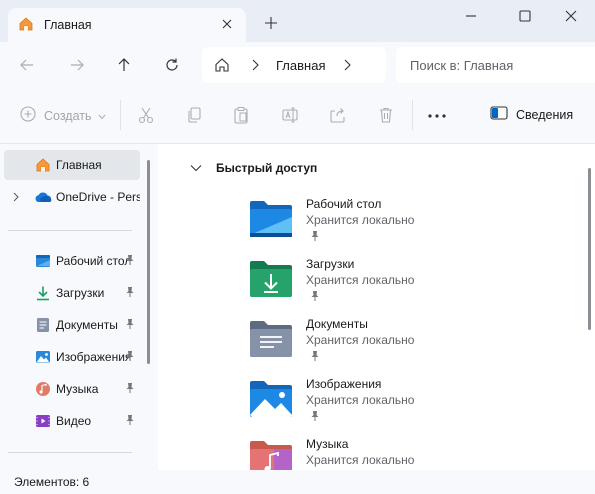 Image resolution: width=595 pixels, height=494 pixels. What do you see at coordinates (271, 23) in the screenshot?
I see `new-tab-icon` at bounding box center [271, 23].